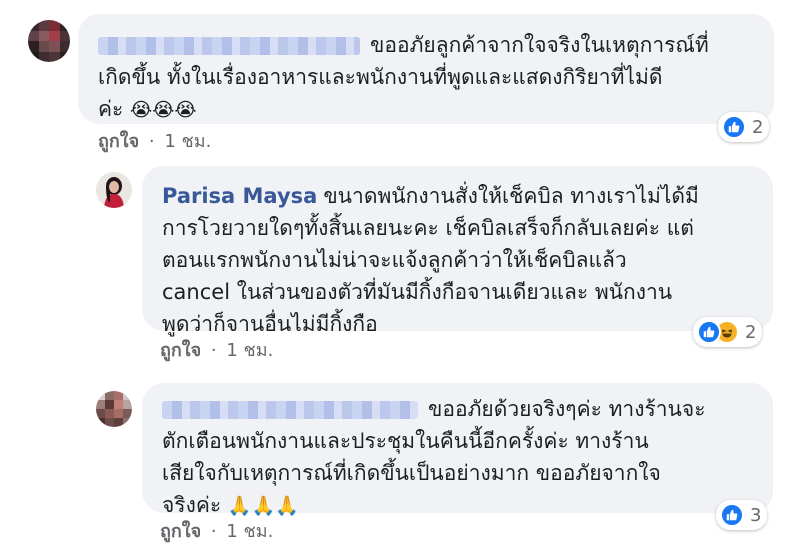 The width and height of the screenshot is (800, 558). What do you see at coordinates (192, 505) in the screenshot?
I see `comment-text-line: จริงค่ะ` at bounding box center [192, 505].